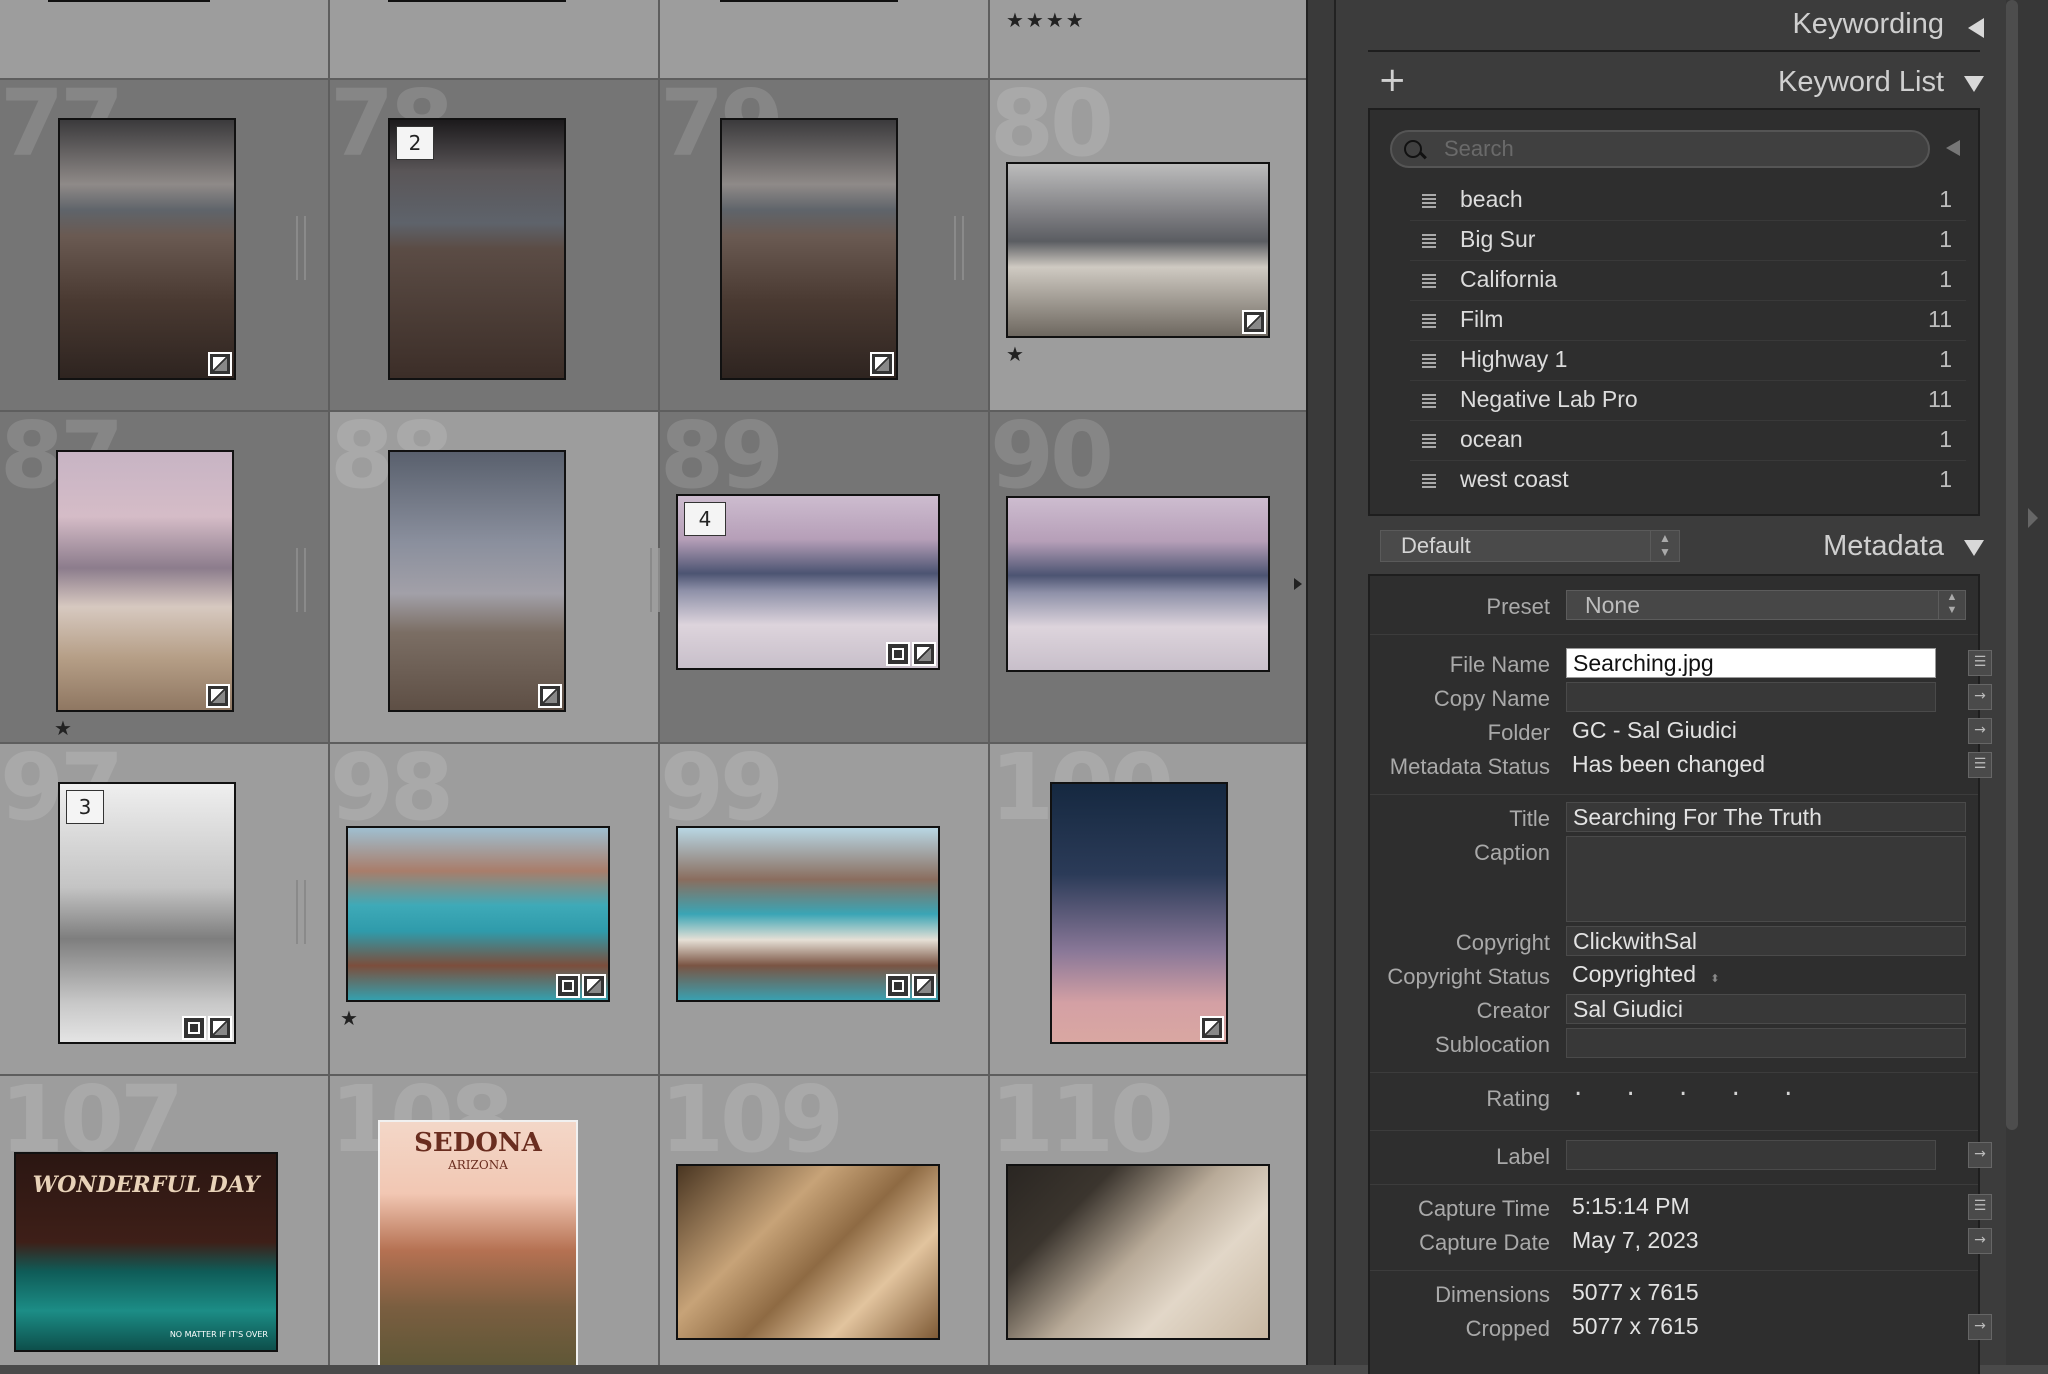 Image resolution: width=2048 pixels, height=1374 pixels. Describe the element at coordinates (1766, 817) in the screenshot. I see `title-field: Searching For The Truth` at that location.